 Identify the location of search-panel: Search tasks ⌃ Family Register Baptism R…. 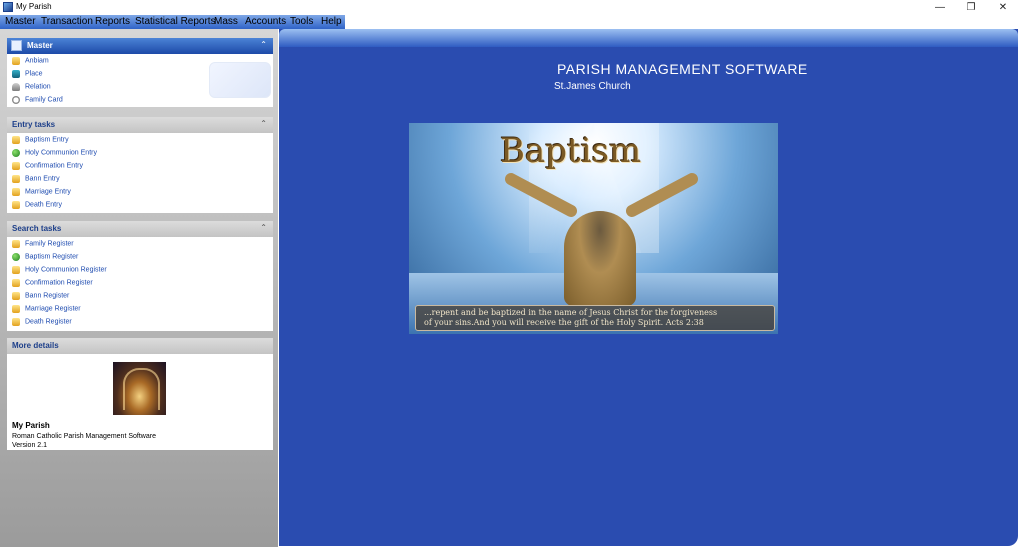
(140, 276).